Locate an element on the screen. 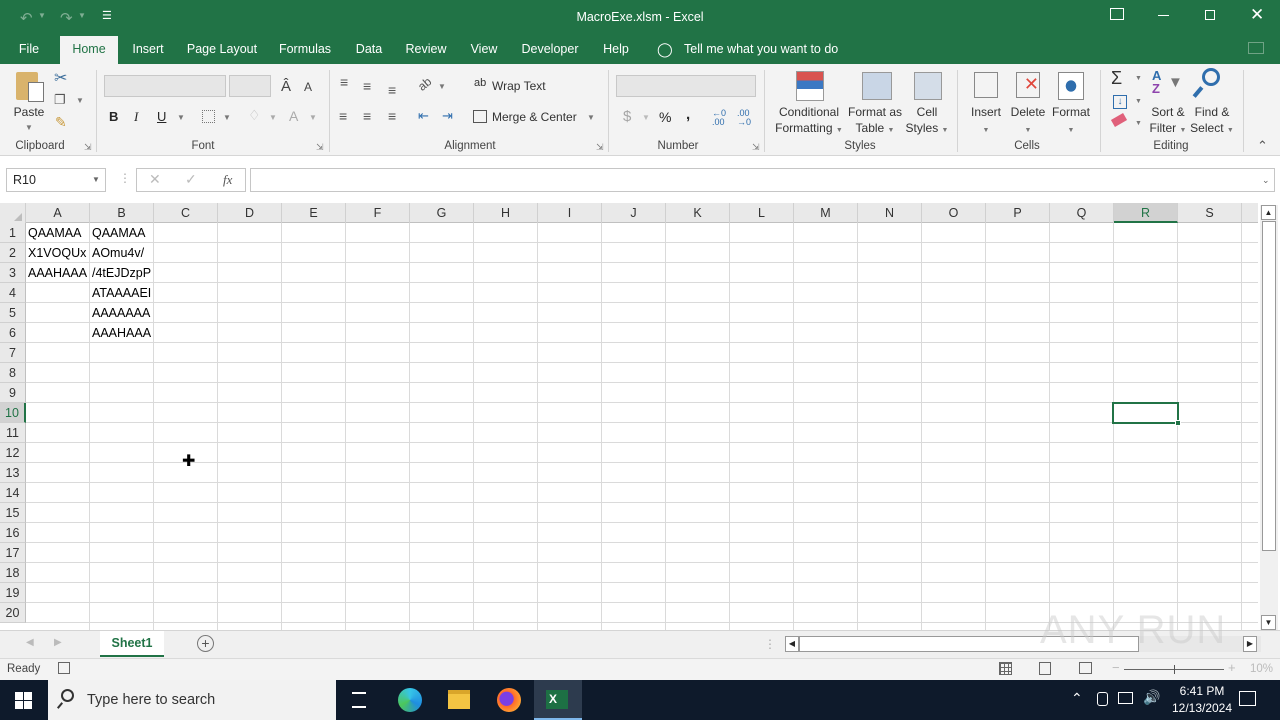 The width and height of the screenshot is (1280, 720). cell-b1: QAAMAA is located at coordinates (121, 232).